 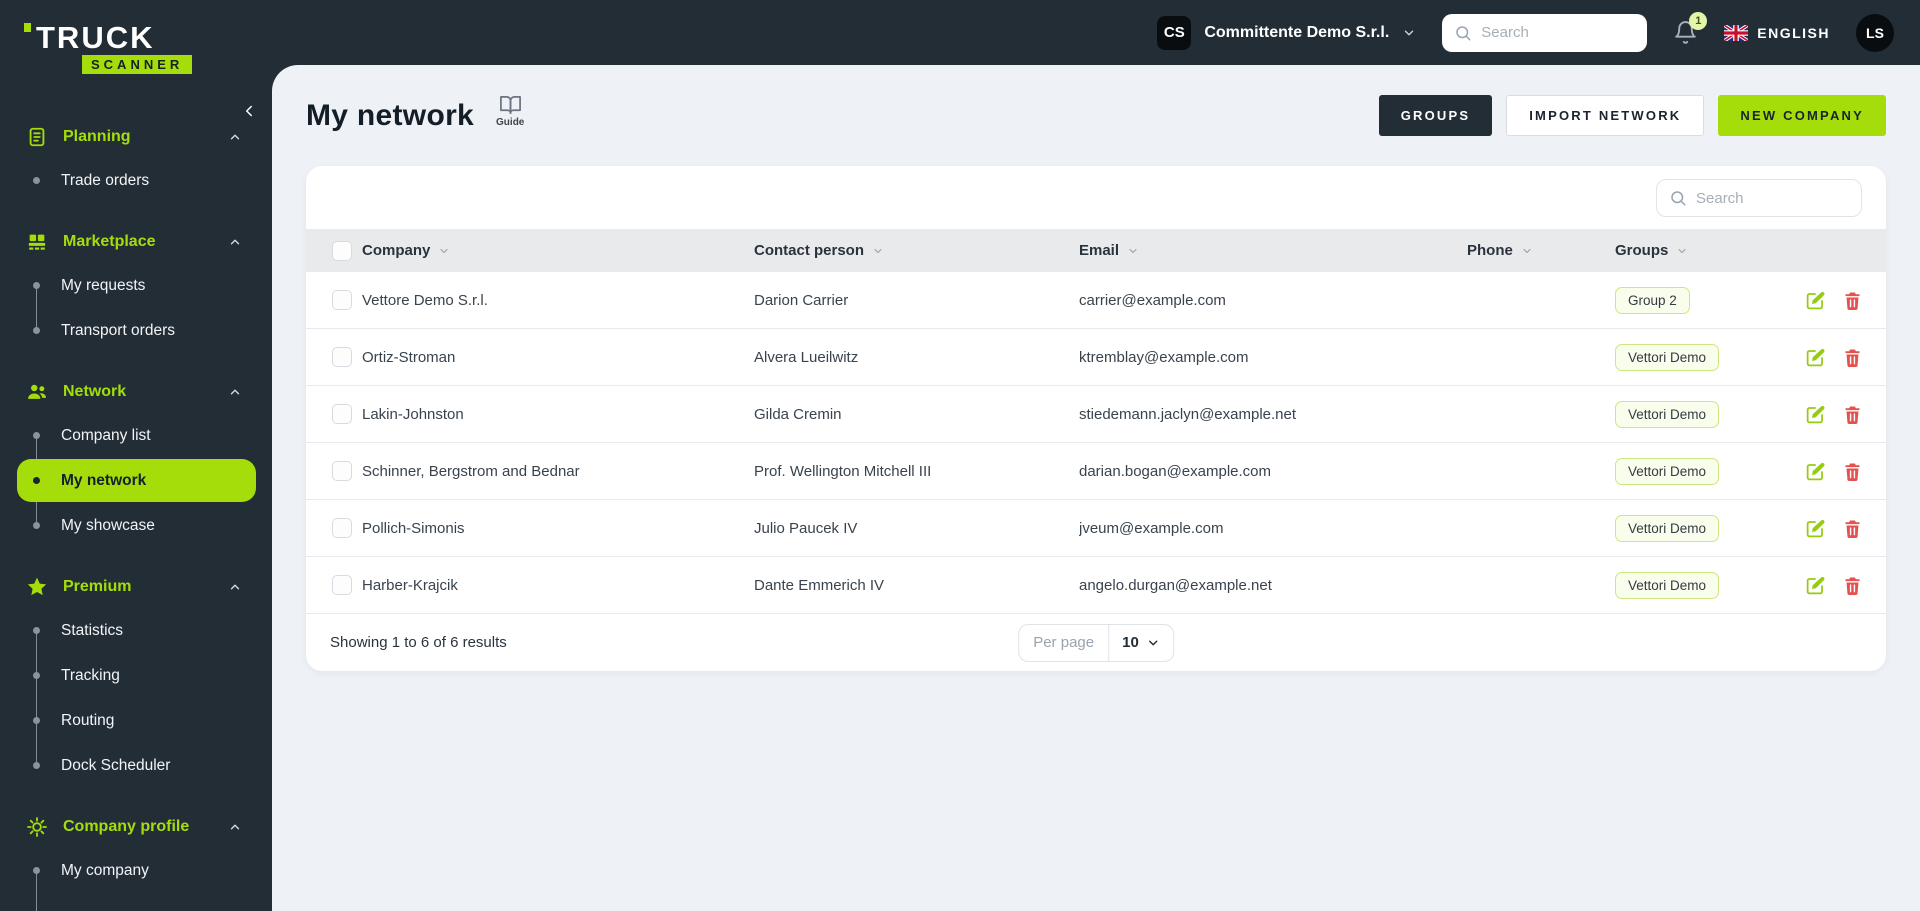 I want to click on sidebar-collapse-icon, so click(x=249, y=111).